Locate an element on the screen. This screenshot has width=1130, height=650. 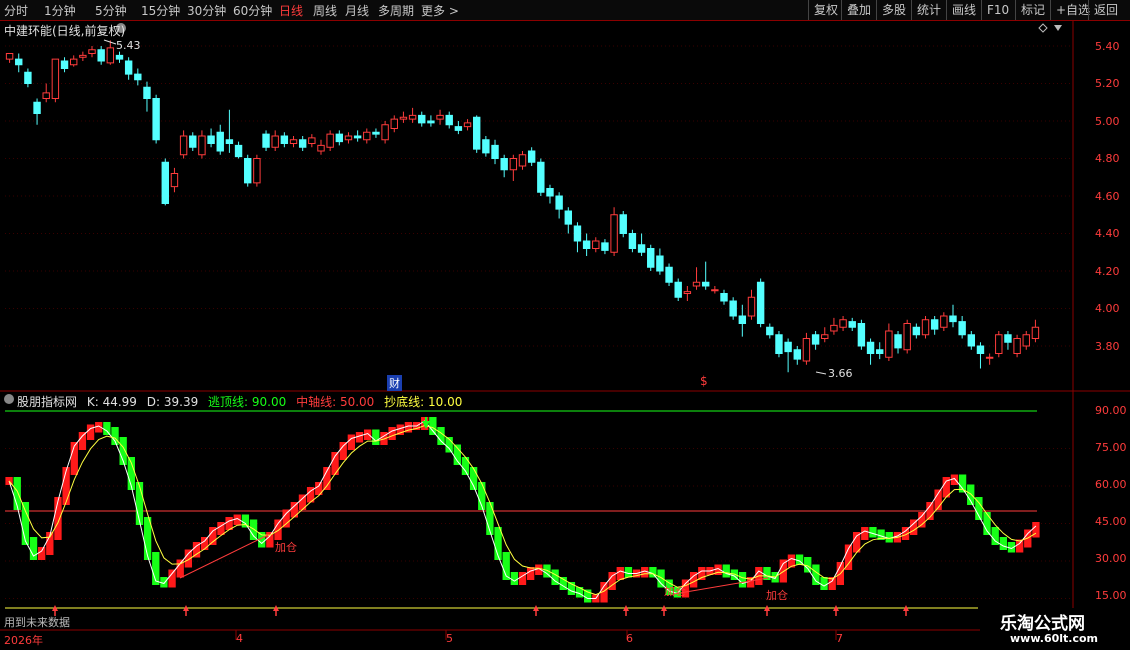
date-tick: 5 is located at coordinates (449, 638).